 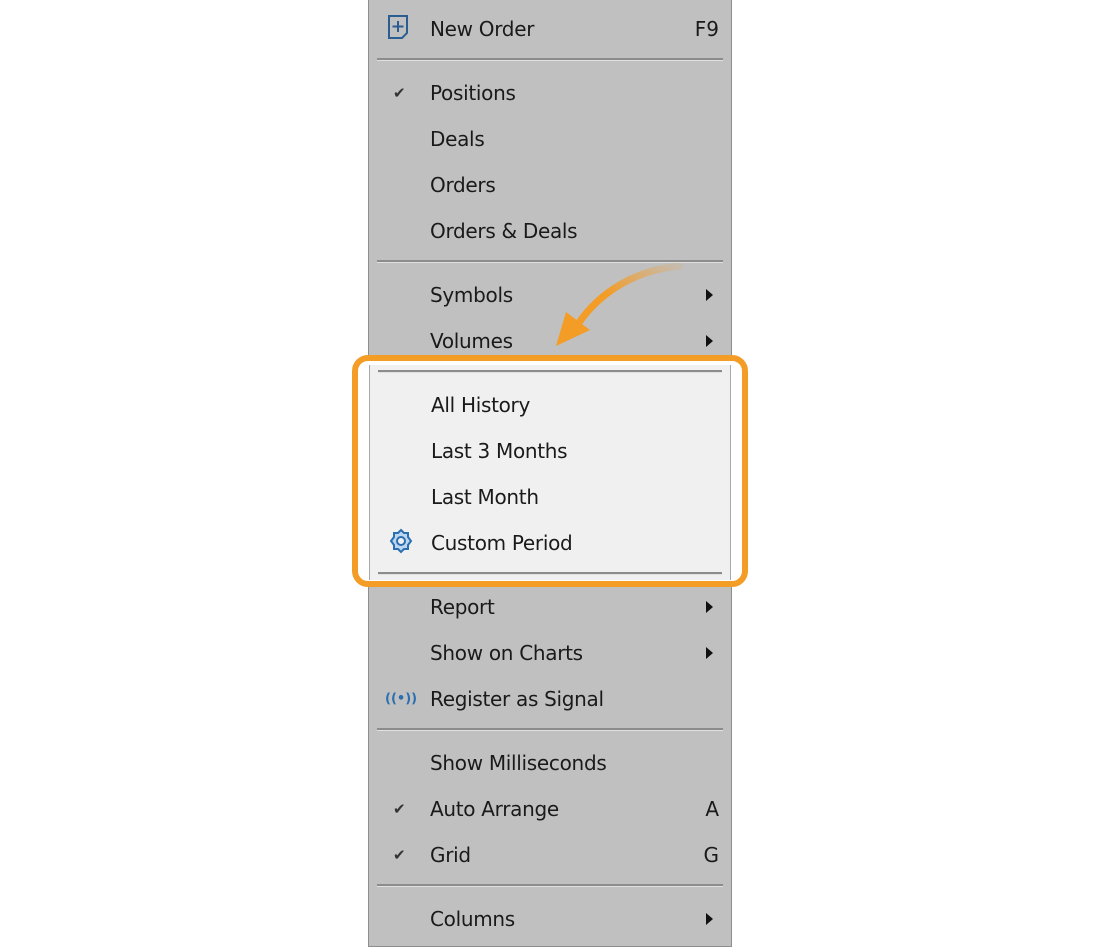 What do you see at coordinates (550, 919) in the screenshot?
I see `menu-item-columns: Columns` at bounding box center [550, 919].